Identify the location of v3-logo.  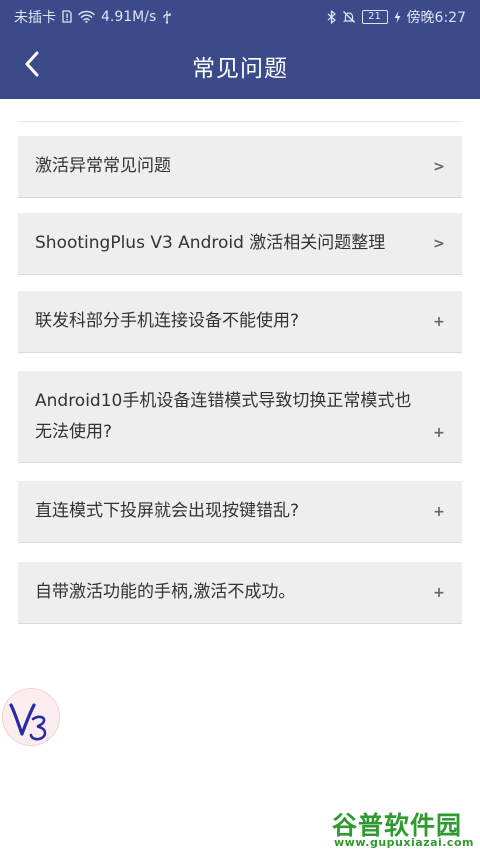
(31, 717).